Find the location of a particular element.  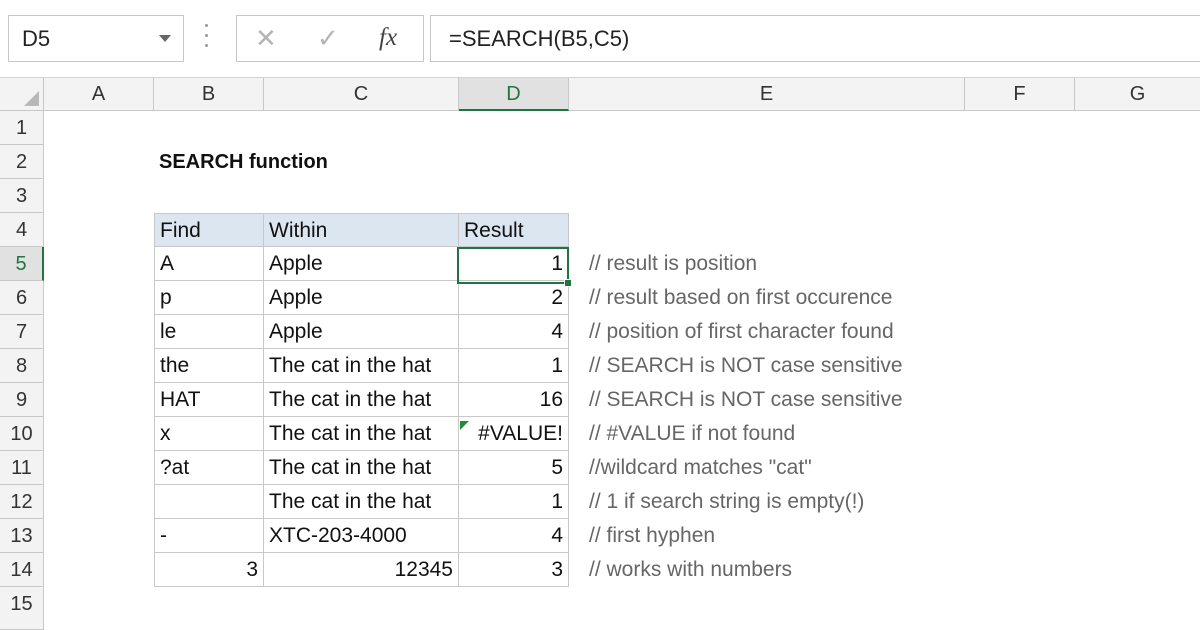

formula-value: =SEARCH(B5,C5) is located at coordinates (539, 38).